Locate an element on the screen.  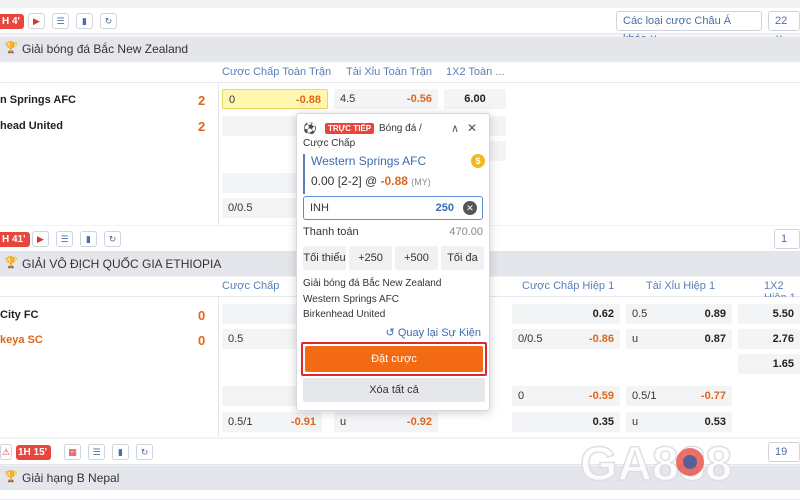
h1-handicap-odds: -0.86 is located at coordinates (601, 339).